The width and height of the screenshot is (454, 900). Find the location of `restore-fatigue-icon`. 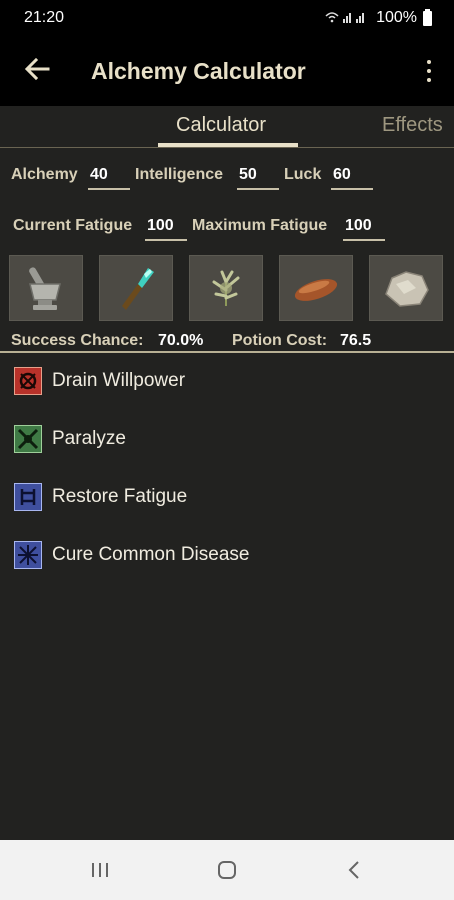

restore-fatigue-icon is located at coordinates (28, 497).